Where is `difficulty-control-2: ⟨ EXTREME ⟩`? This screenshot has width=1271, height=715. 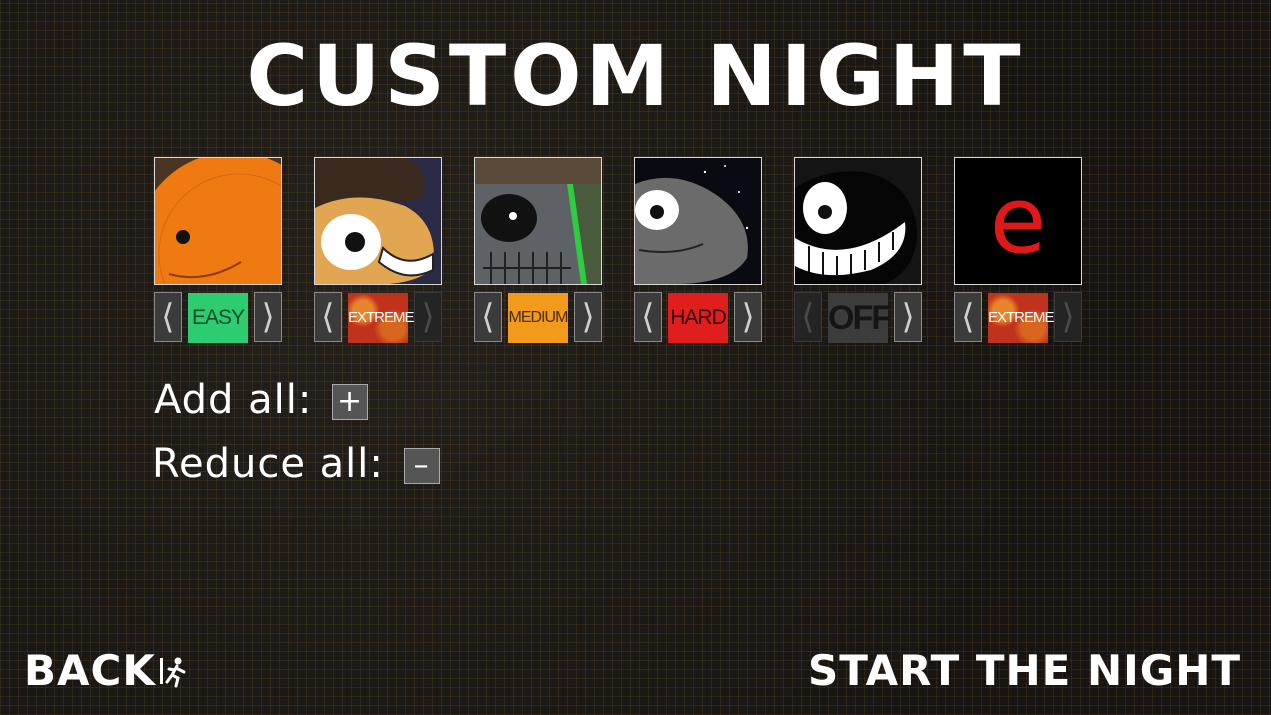
difficulty-control-2: ⟨ EXTREME ⟩ is located at coordinates (378, 318).